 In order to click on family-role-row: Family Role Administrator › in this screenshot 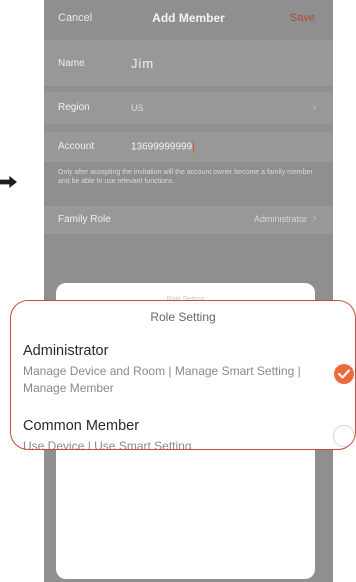, I will do `click(188, 220)`.